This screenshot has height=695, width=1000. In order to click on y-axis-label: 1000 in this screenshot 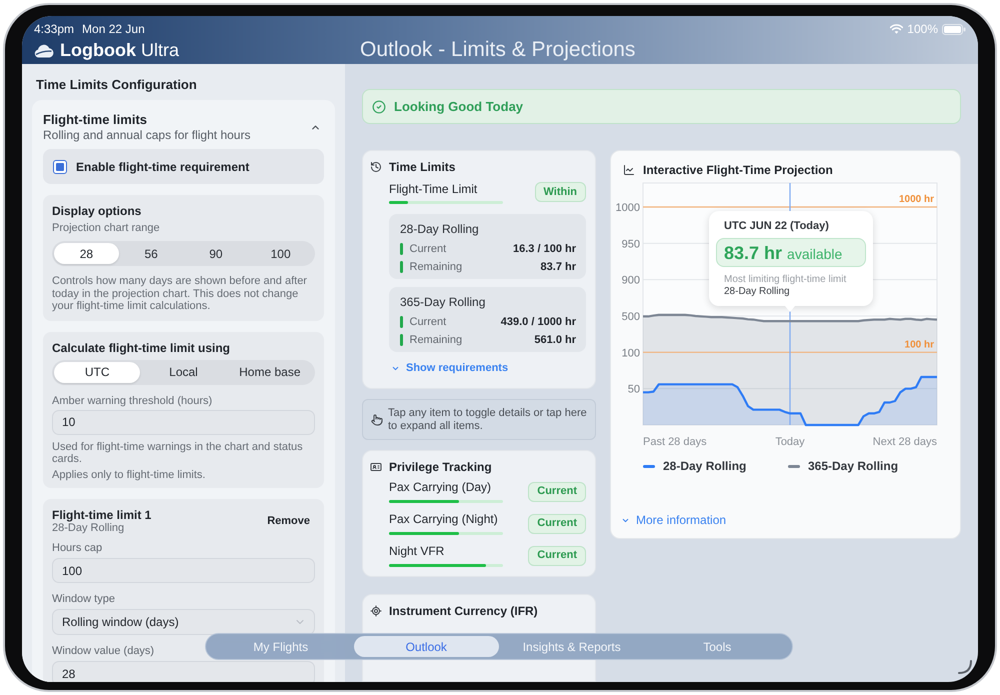, I will do `click(628, 208)`.